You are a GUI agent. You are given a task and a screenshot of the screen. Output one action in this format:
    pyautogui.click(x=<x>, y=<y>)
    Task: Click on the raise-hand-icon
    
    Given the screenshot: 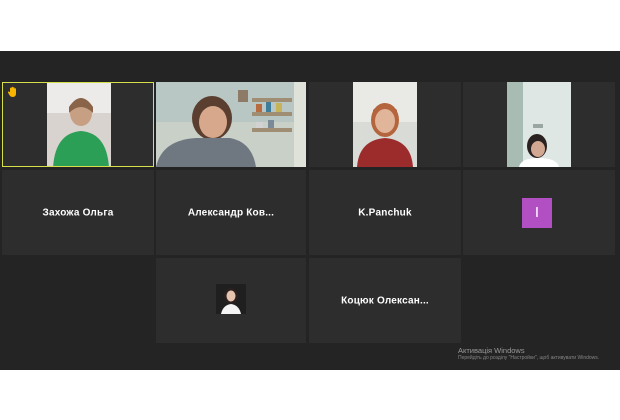 What is the action you would take?
    pyautogui.click(x=11, y=91)
    